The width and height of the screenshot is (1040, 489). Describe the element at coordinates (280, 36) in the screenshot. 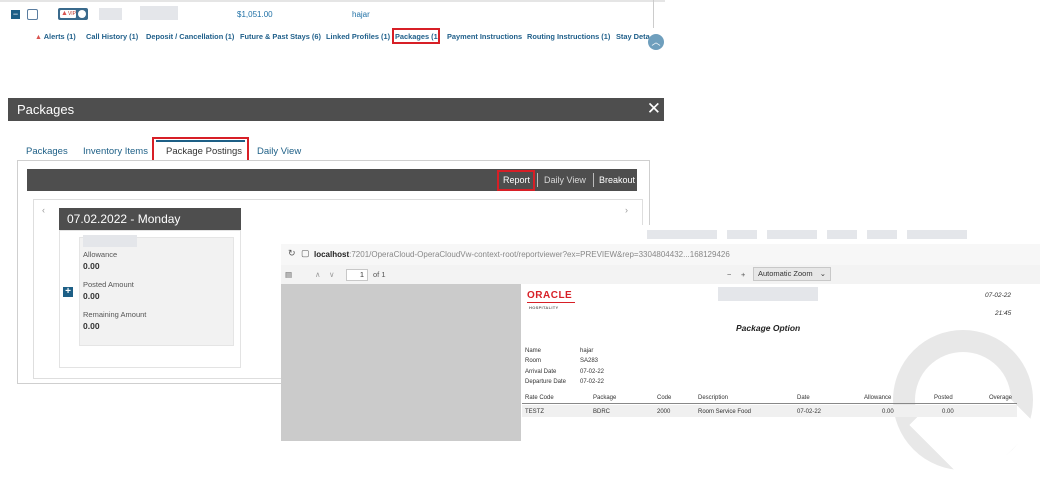

I see `tab-future-past-stays: Future & Past Stays (6)` at that location.